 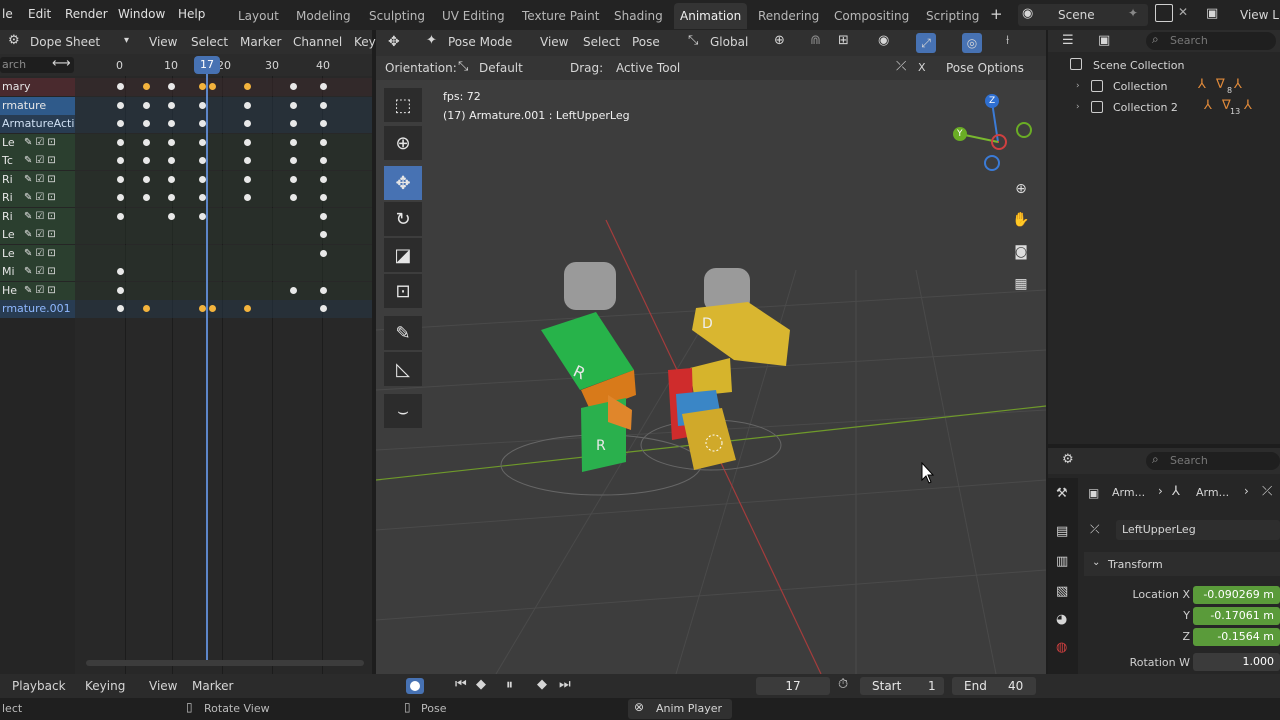 I want to click on tab-compositing: Compositing, so click(x=871, y=16).